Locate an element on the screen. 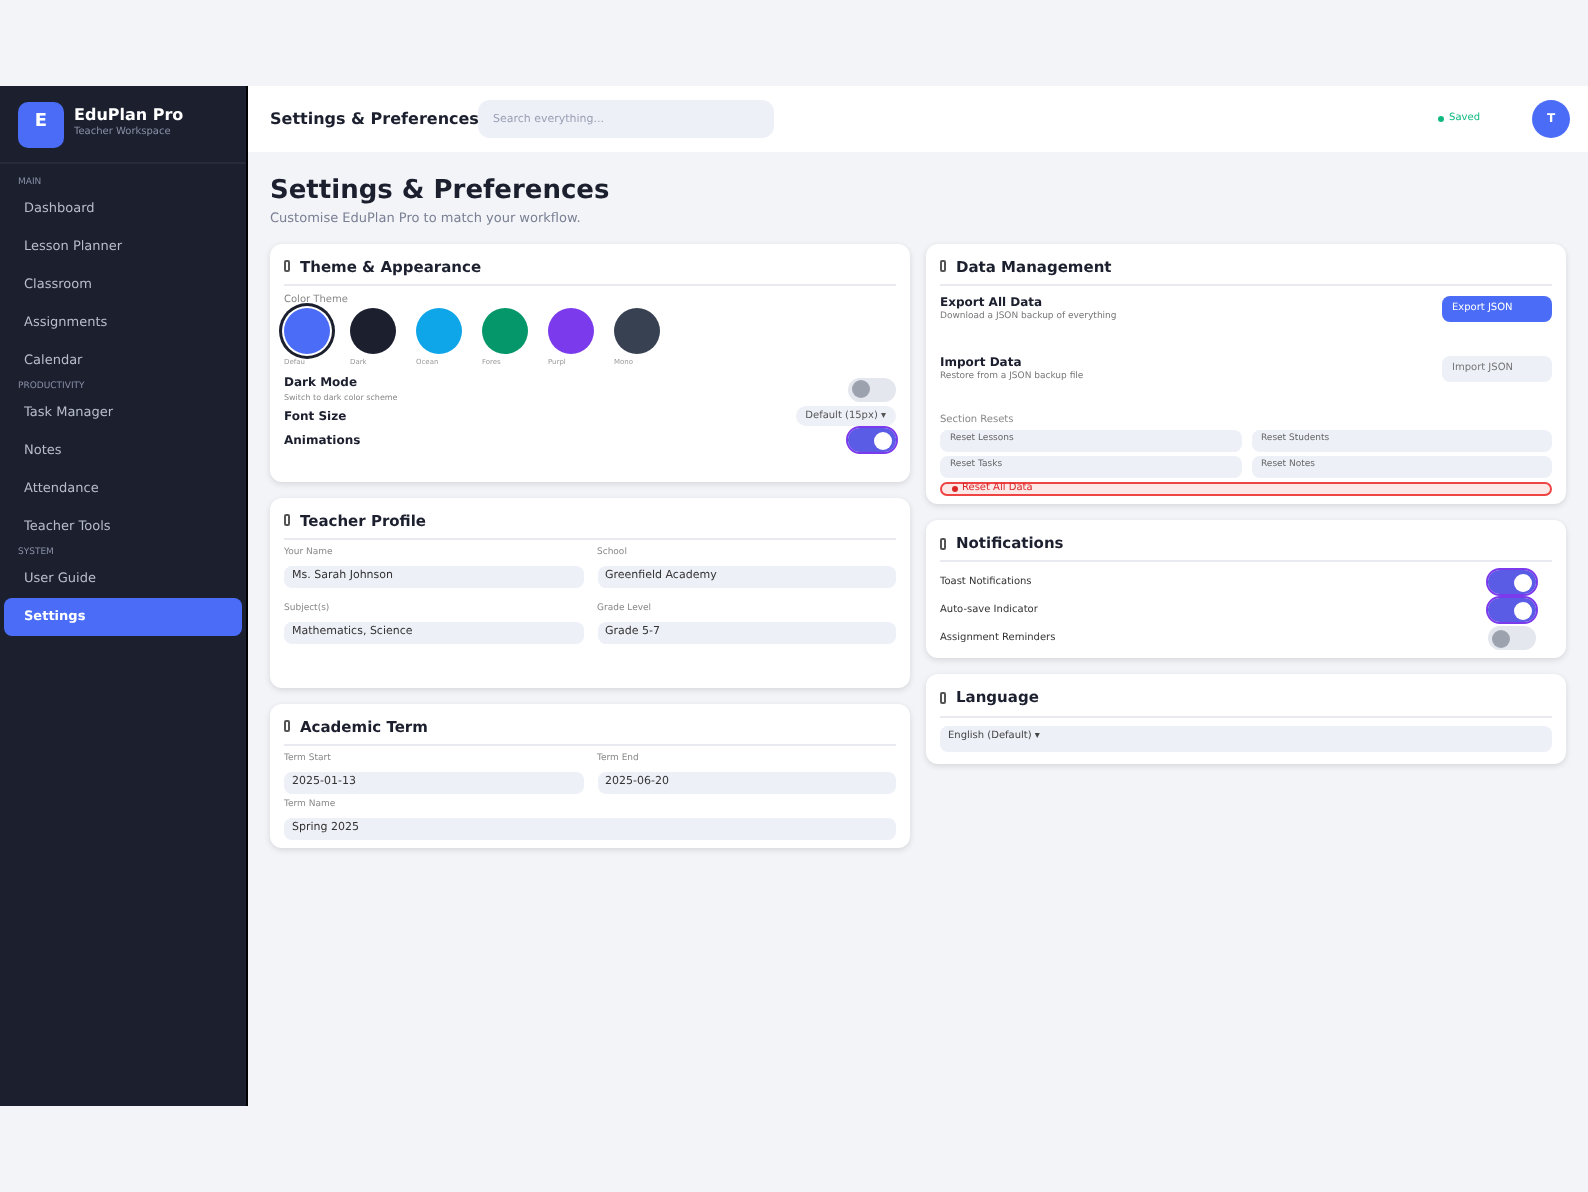  app-logo: E is located at coordinates (41, 124).